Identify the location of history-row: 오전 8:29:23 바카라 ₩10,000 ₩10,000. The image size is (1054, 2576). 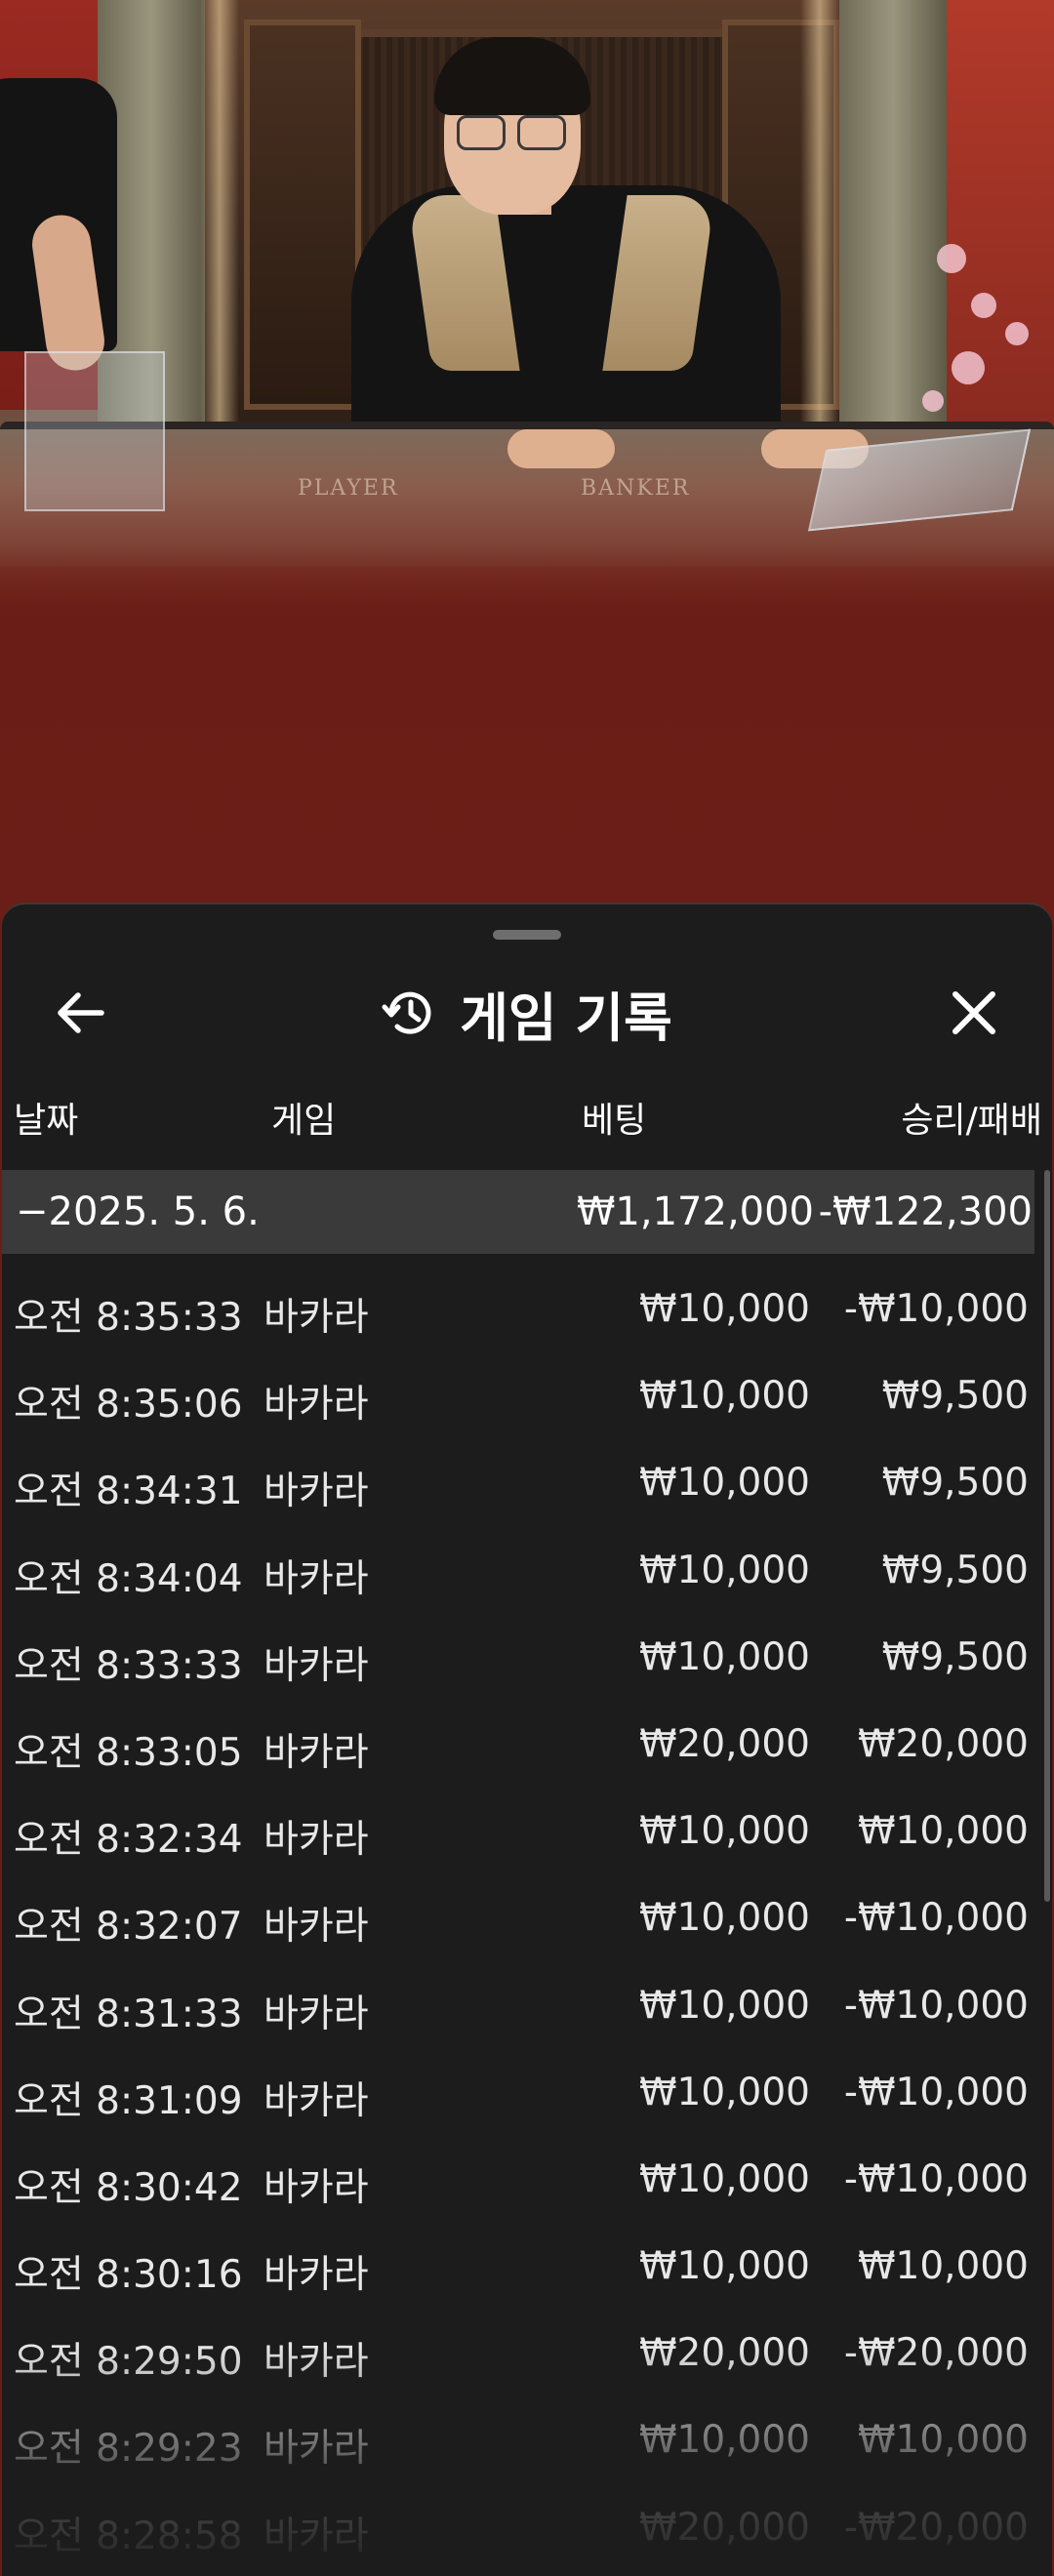
(519, 2441).